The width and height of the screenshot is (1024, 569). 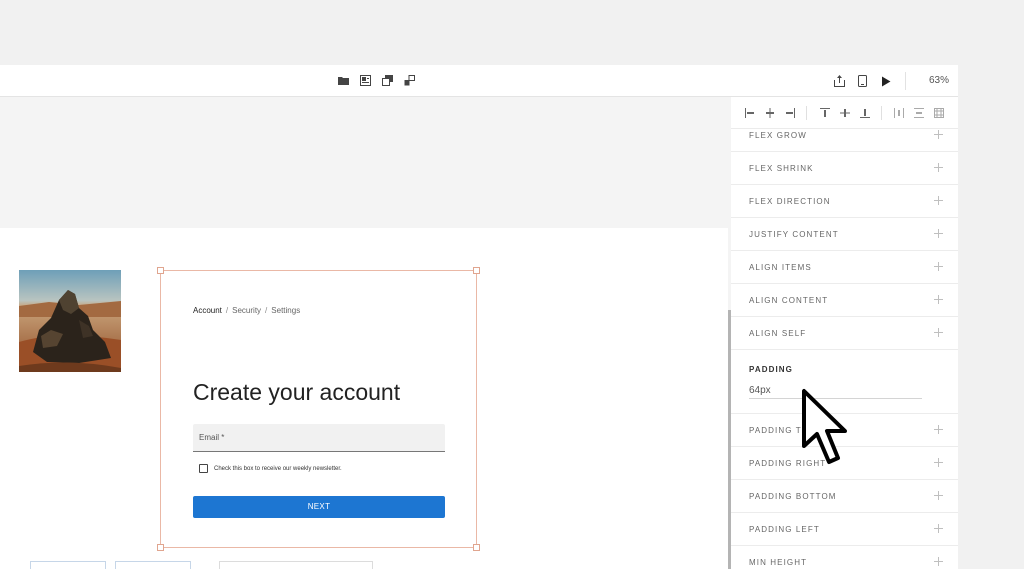 What do you see at coordinates (319, 438) in the screenshot?
I see `email-field: Email *` at bounding box center [319, 438].